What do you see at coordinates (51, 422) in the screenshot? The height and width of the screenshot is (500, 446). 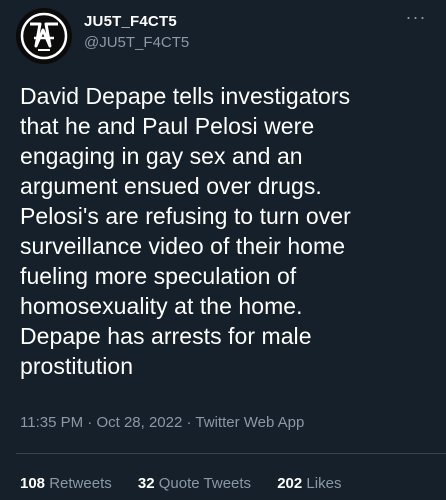 I see `tweet-time: 11:35 PM` at bounding box center [51, 422].